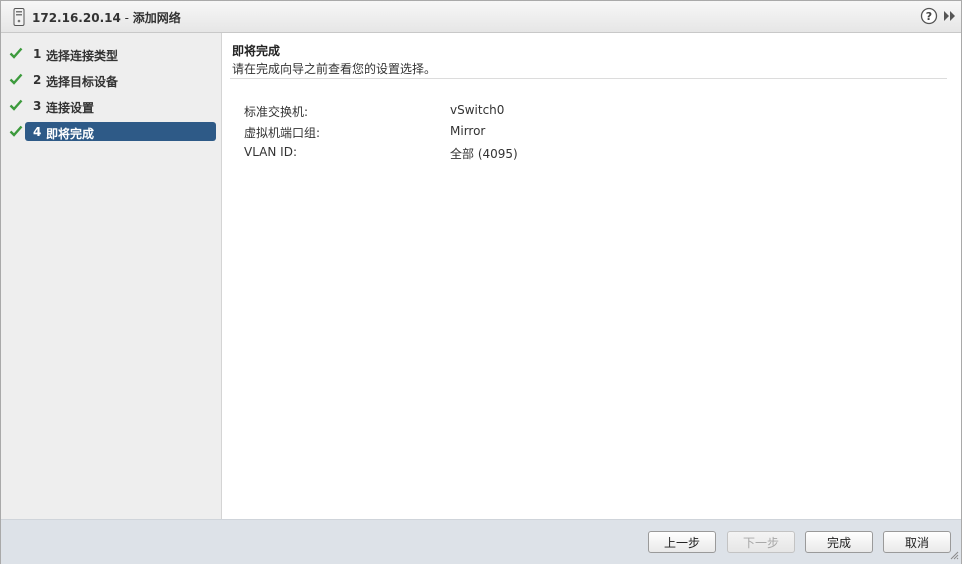  Describe the element at coordinates (950, 16) in the screenshot. I see `double-chevron-right-icon` at that location.